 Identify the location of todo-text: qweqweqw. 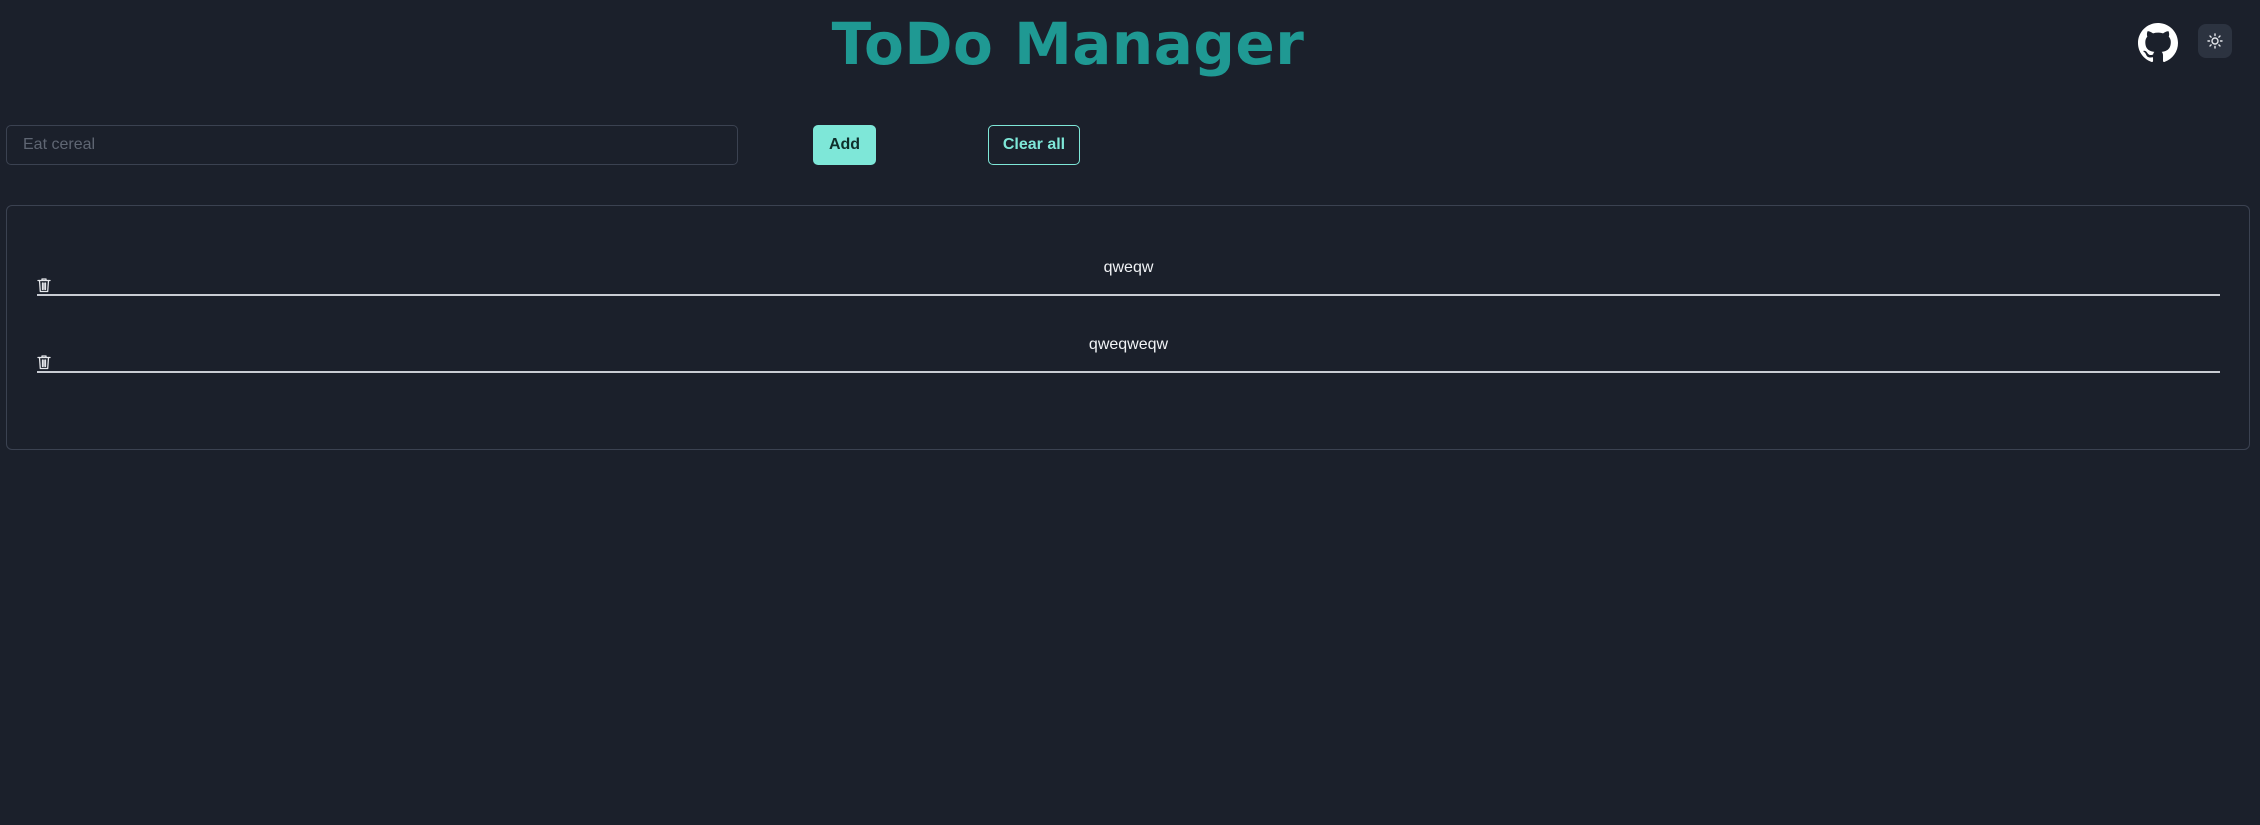
(1128, 344).